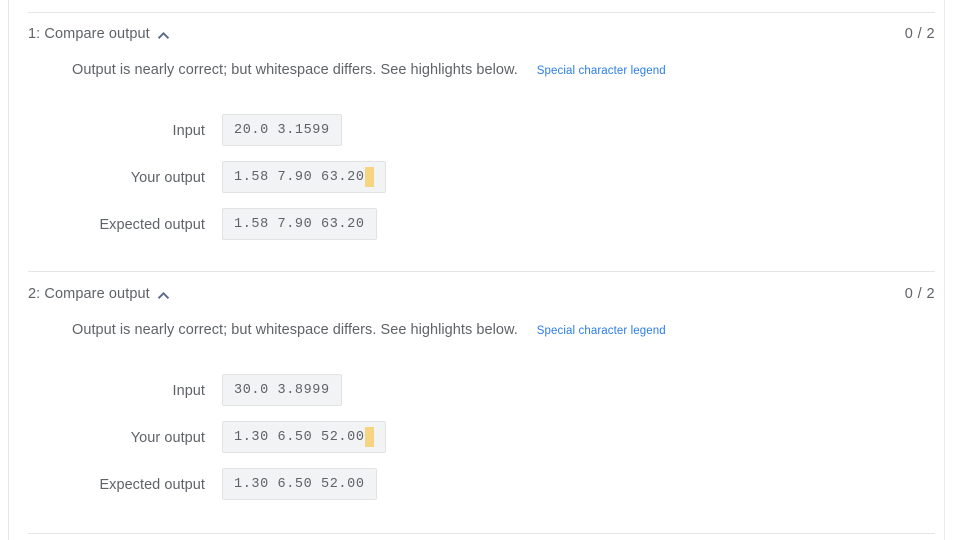 The width and height of the screenshot is (962, 540). I want to click on your-output-label-2: Your output, so click(167, 438).